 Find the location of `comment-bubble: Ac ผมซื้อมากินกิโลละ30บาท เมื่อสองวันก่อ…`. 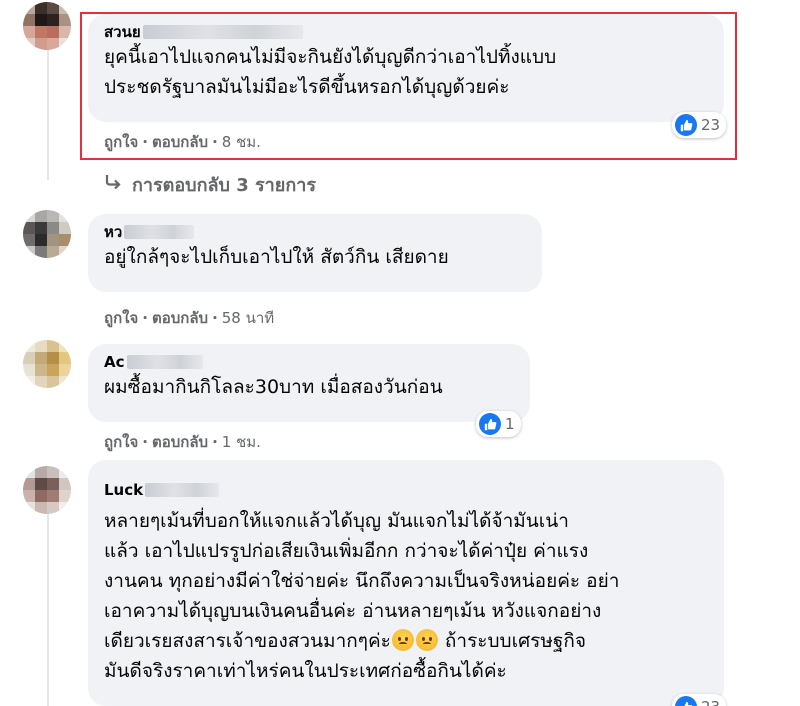

comment-bubble: Ac ผมซื้อมากินกิโลละ30บาท เมื่อสองวันก่อ… is located at coordinates (309, 383).